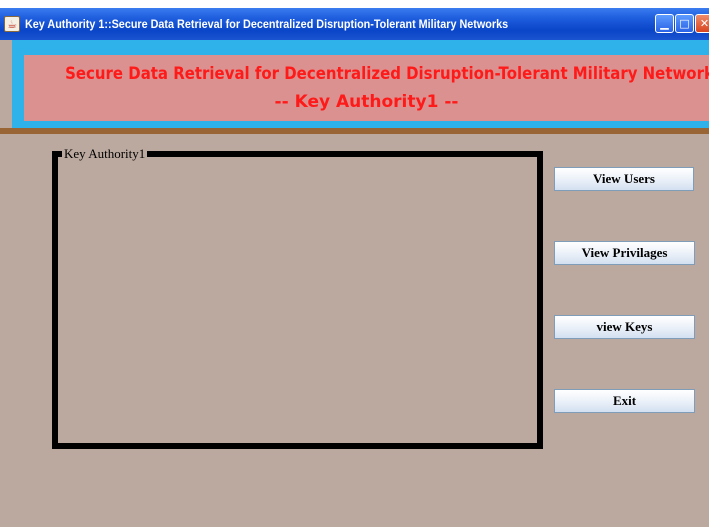 The height and width of the screenshot is (527, 709). What do you see at coordinates (624, 179) in the screenshot?
I see `view-users-button: View Users` at bounding box center [624, 179].